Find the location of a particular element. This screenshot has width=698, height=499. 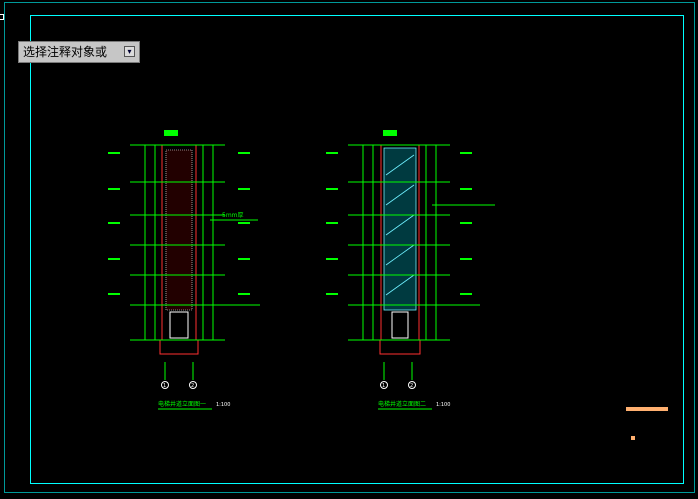

orange-dot-marker is located at coordinates (633, 438).